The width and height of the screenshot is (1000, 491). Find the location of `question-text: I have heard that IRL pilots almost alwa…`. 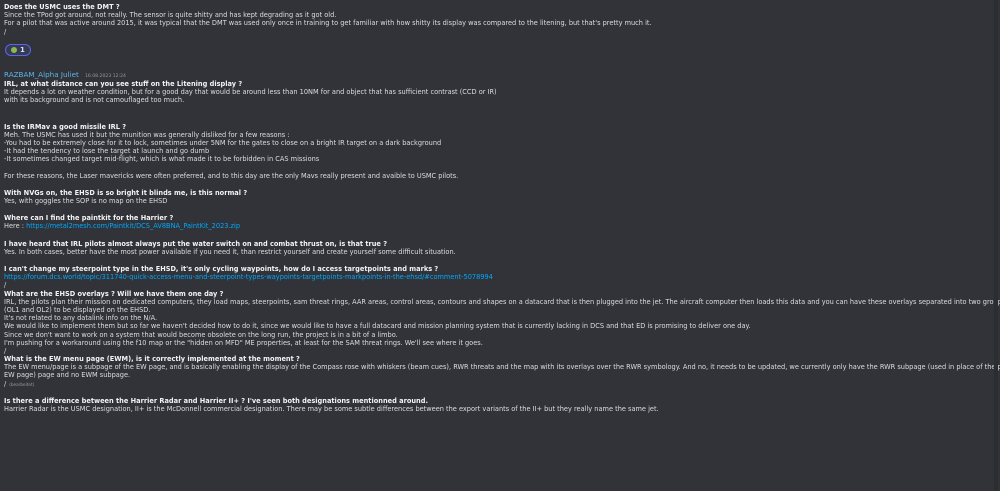

question-text: I have heard that IRL pilots almost alwa… is located at coordinates (196, 243).